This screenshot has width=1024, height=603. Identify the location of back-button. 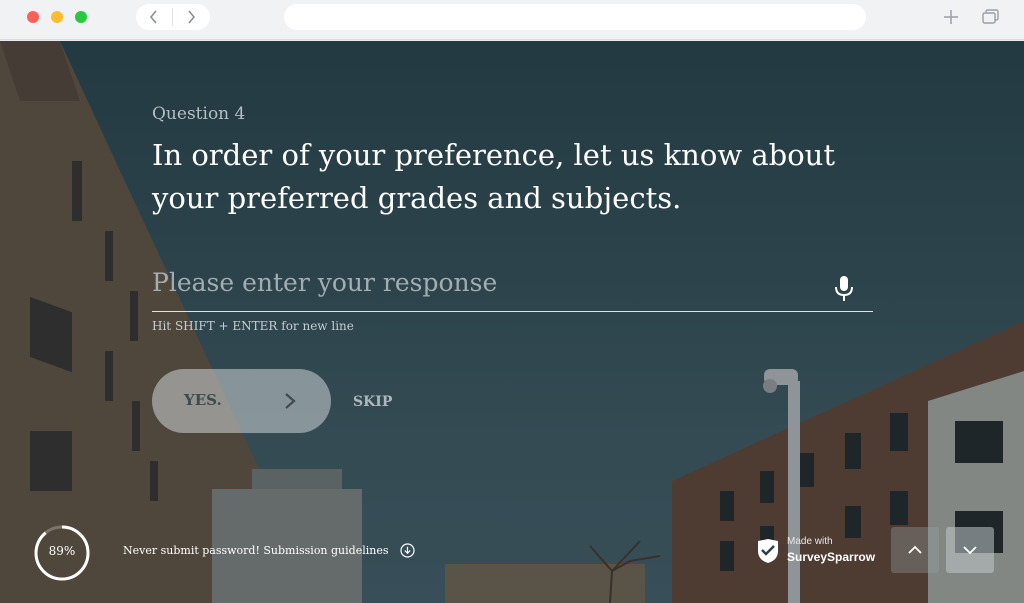
(154, 17).